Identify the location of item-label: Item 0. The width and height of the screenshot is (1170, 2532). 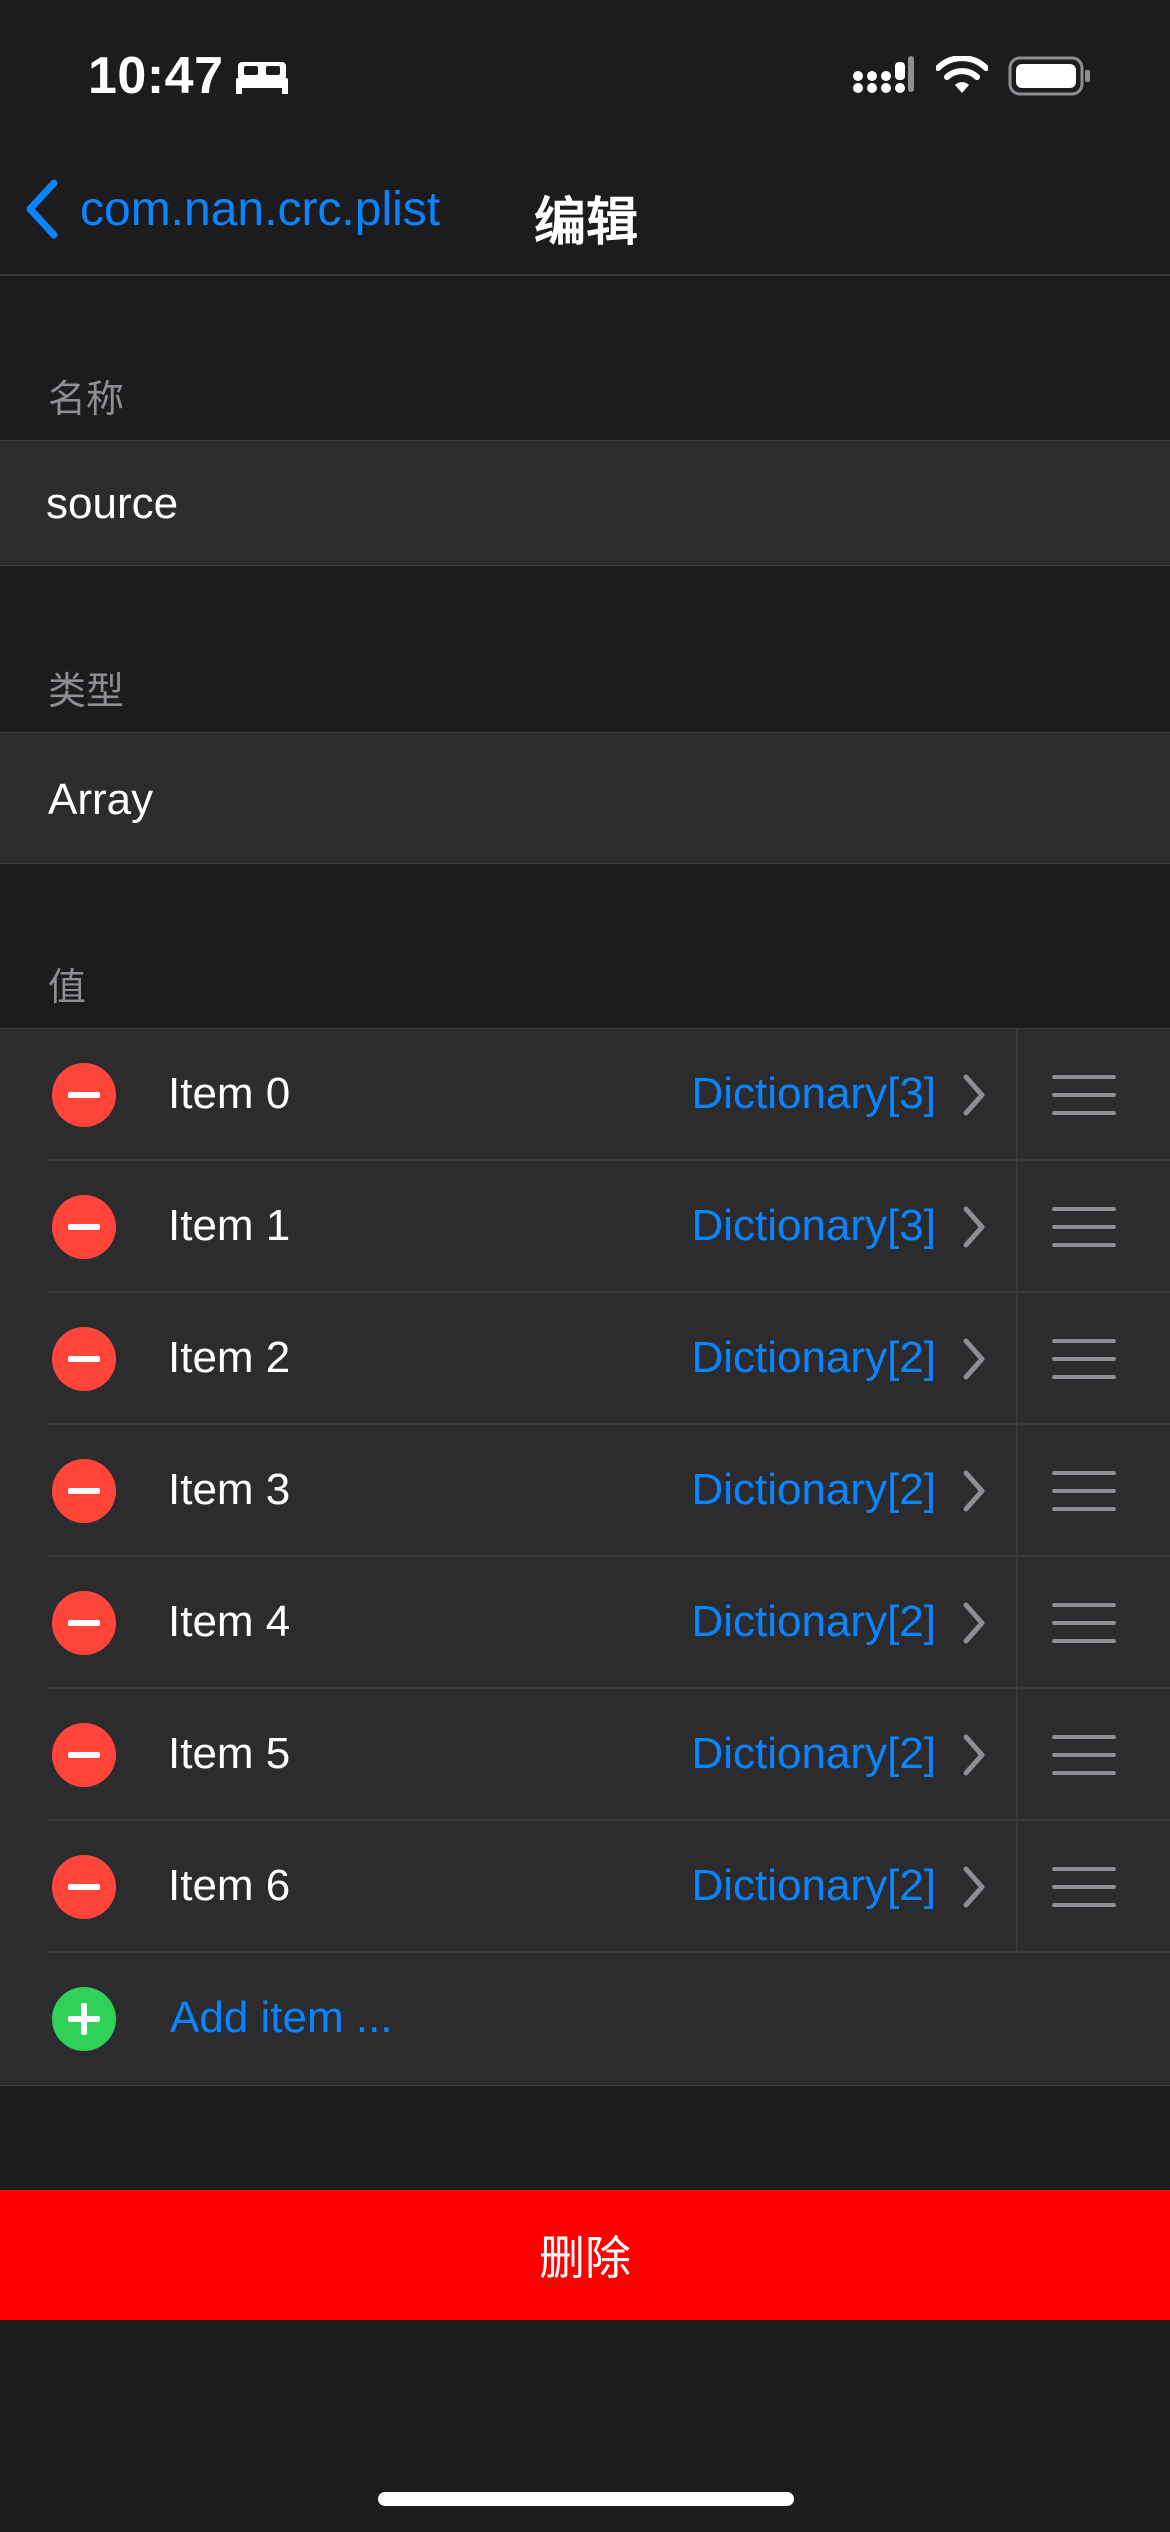
(229, 1093).